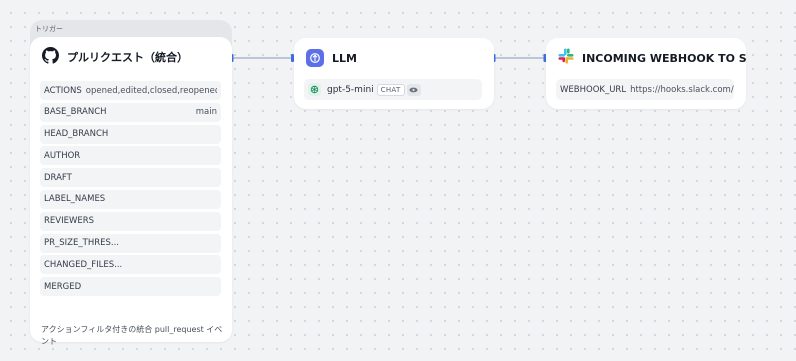  Describe the element at coordinates (413, 89) in the screenshot. I see `eye-icon` at that location.